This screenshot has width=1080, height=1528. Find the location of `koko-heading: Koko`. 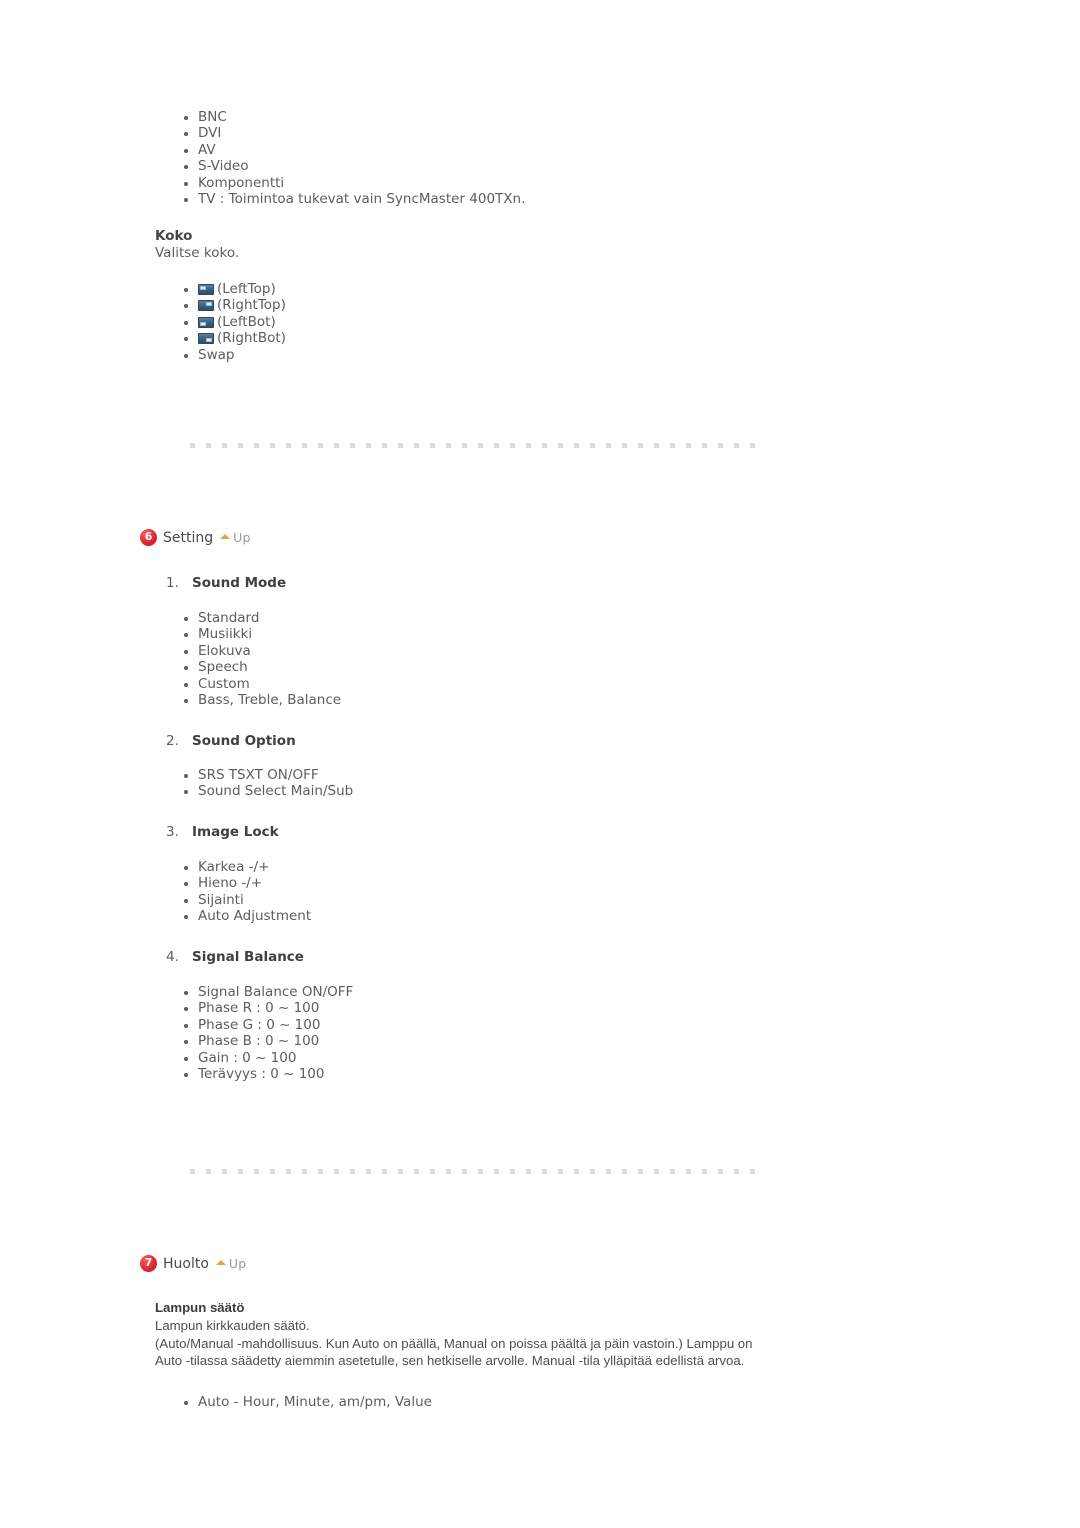

koko-heading: Koko is located at coordinates (174, 236).